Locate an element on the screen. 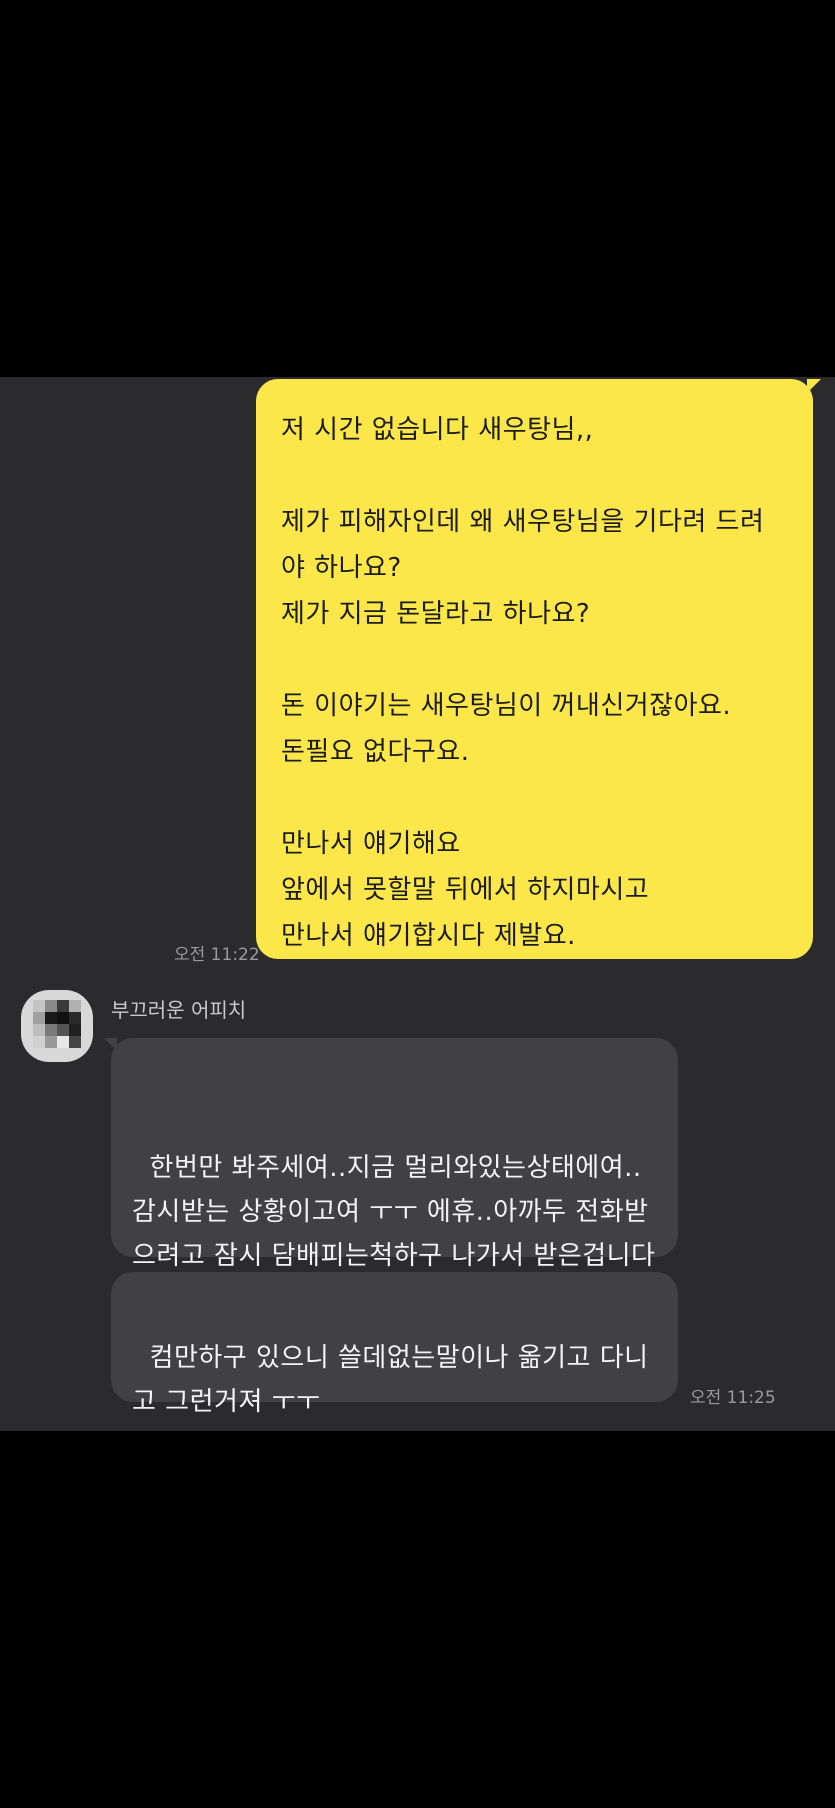 This screenshot has height=1808, width=835. avatar is located at coordinates (57, 1026).